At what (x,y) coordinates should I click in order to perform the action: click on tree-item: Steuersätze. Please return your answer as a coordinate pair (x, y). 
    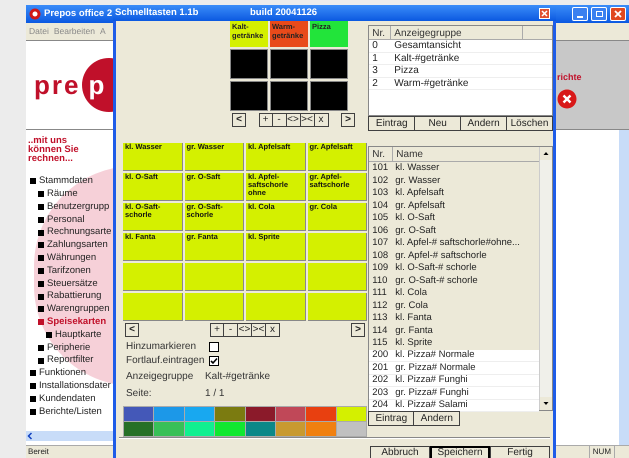
    Looking at the image, I should click on (69, 283).